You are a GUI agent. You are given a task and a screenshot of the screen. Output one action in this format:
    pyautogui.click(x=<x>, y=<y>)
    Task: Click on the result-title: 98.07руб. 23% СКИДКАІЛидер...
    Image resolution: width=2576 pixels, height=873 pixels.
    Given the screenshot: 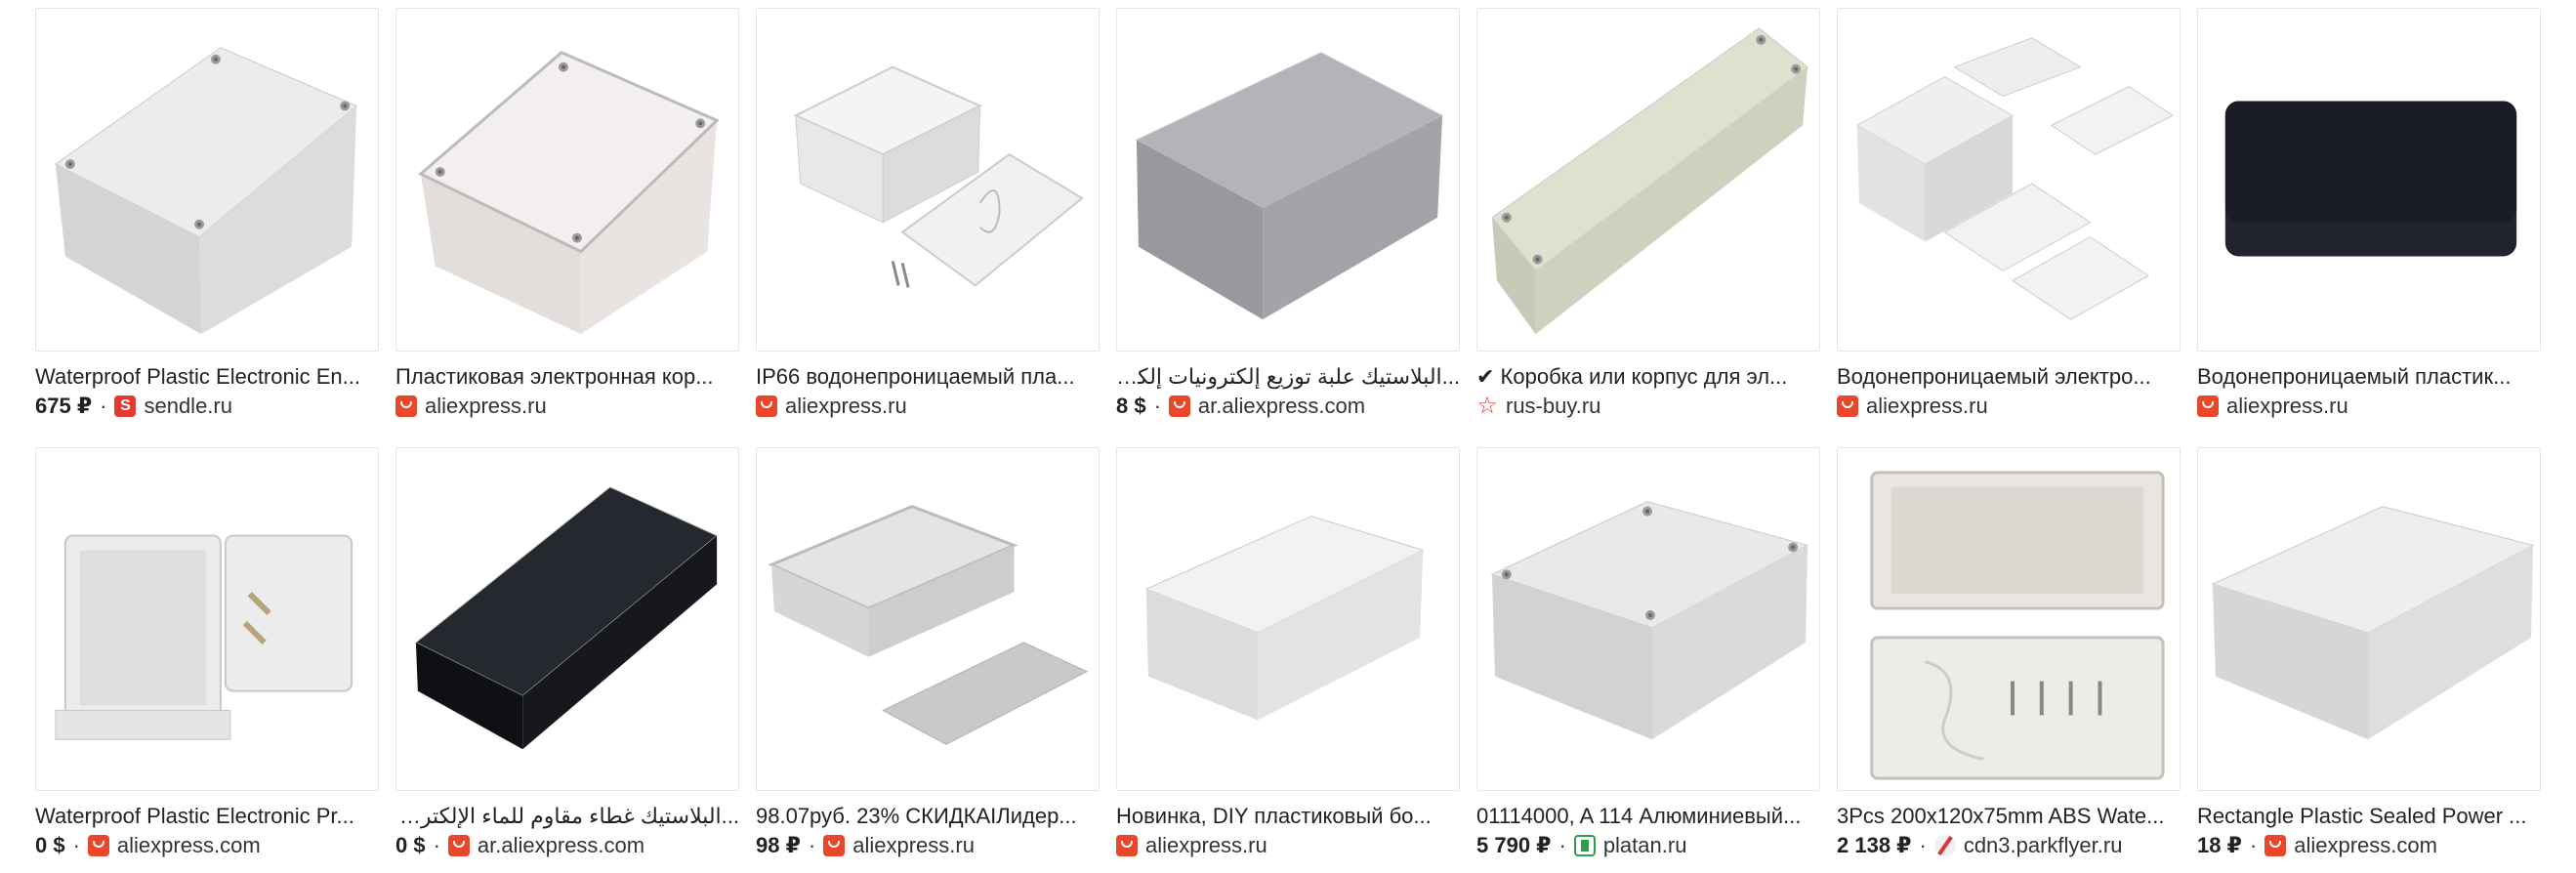 What is the action you would take?
    pyautogui.click(x=928, y=816)
    